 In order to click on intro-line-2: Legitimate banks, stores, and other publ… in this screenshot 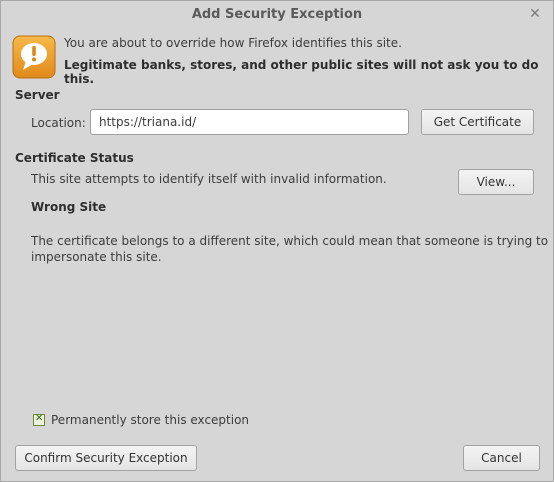, I will do `click(301, 72)`.